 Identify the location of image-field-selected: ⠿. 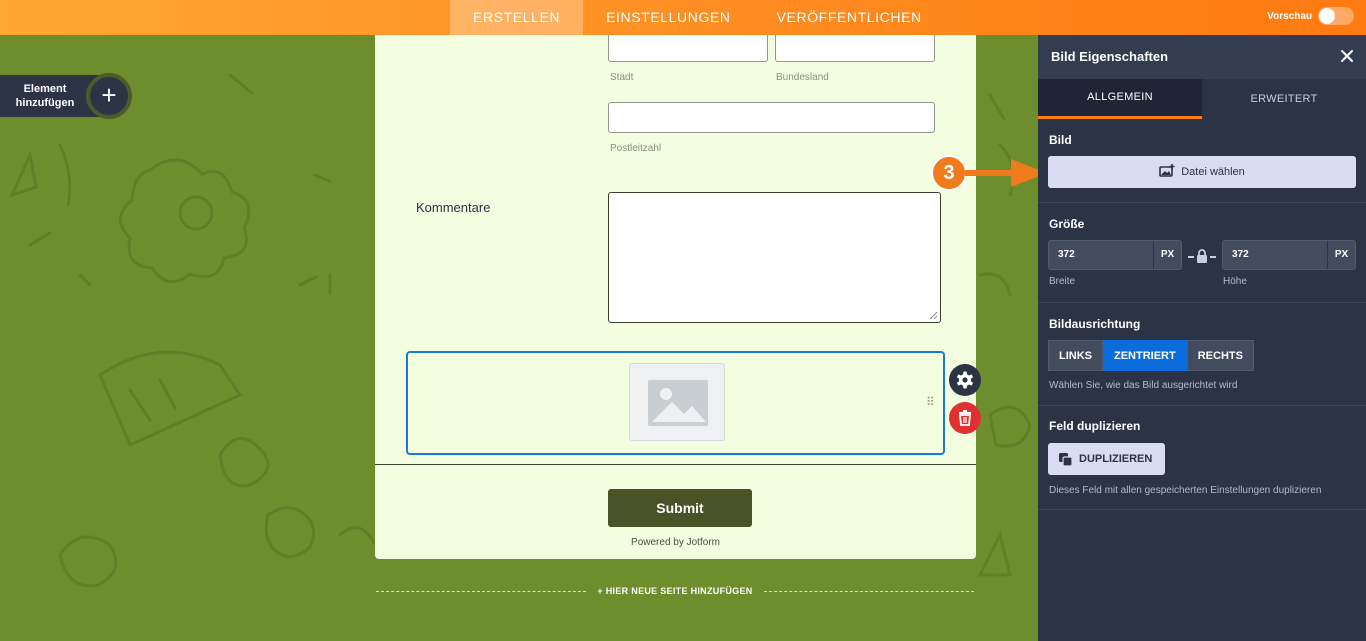
(675, 403).